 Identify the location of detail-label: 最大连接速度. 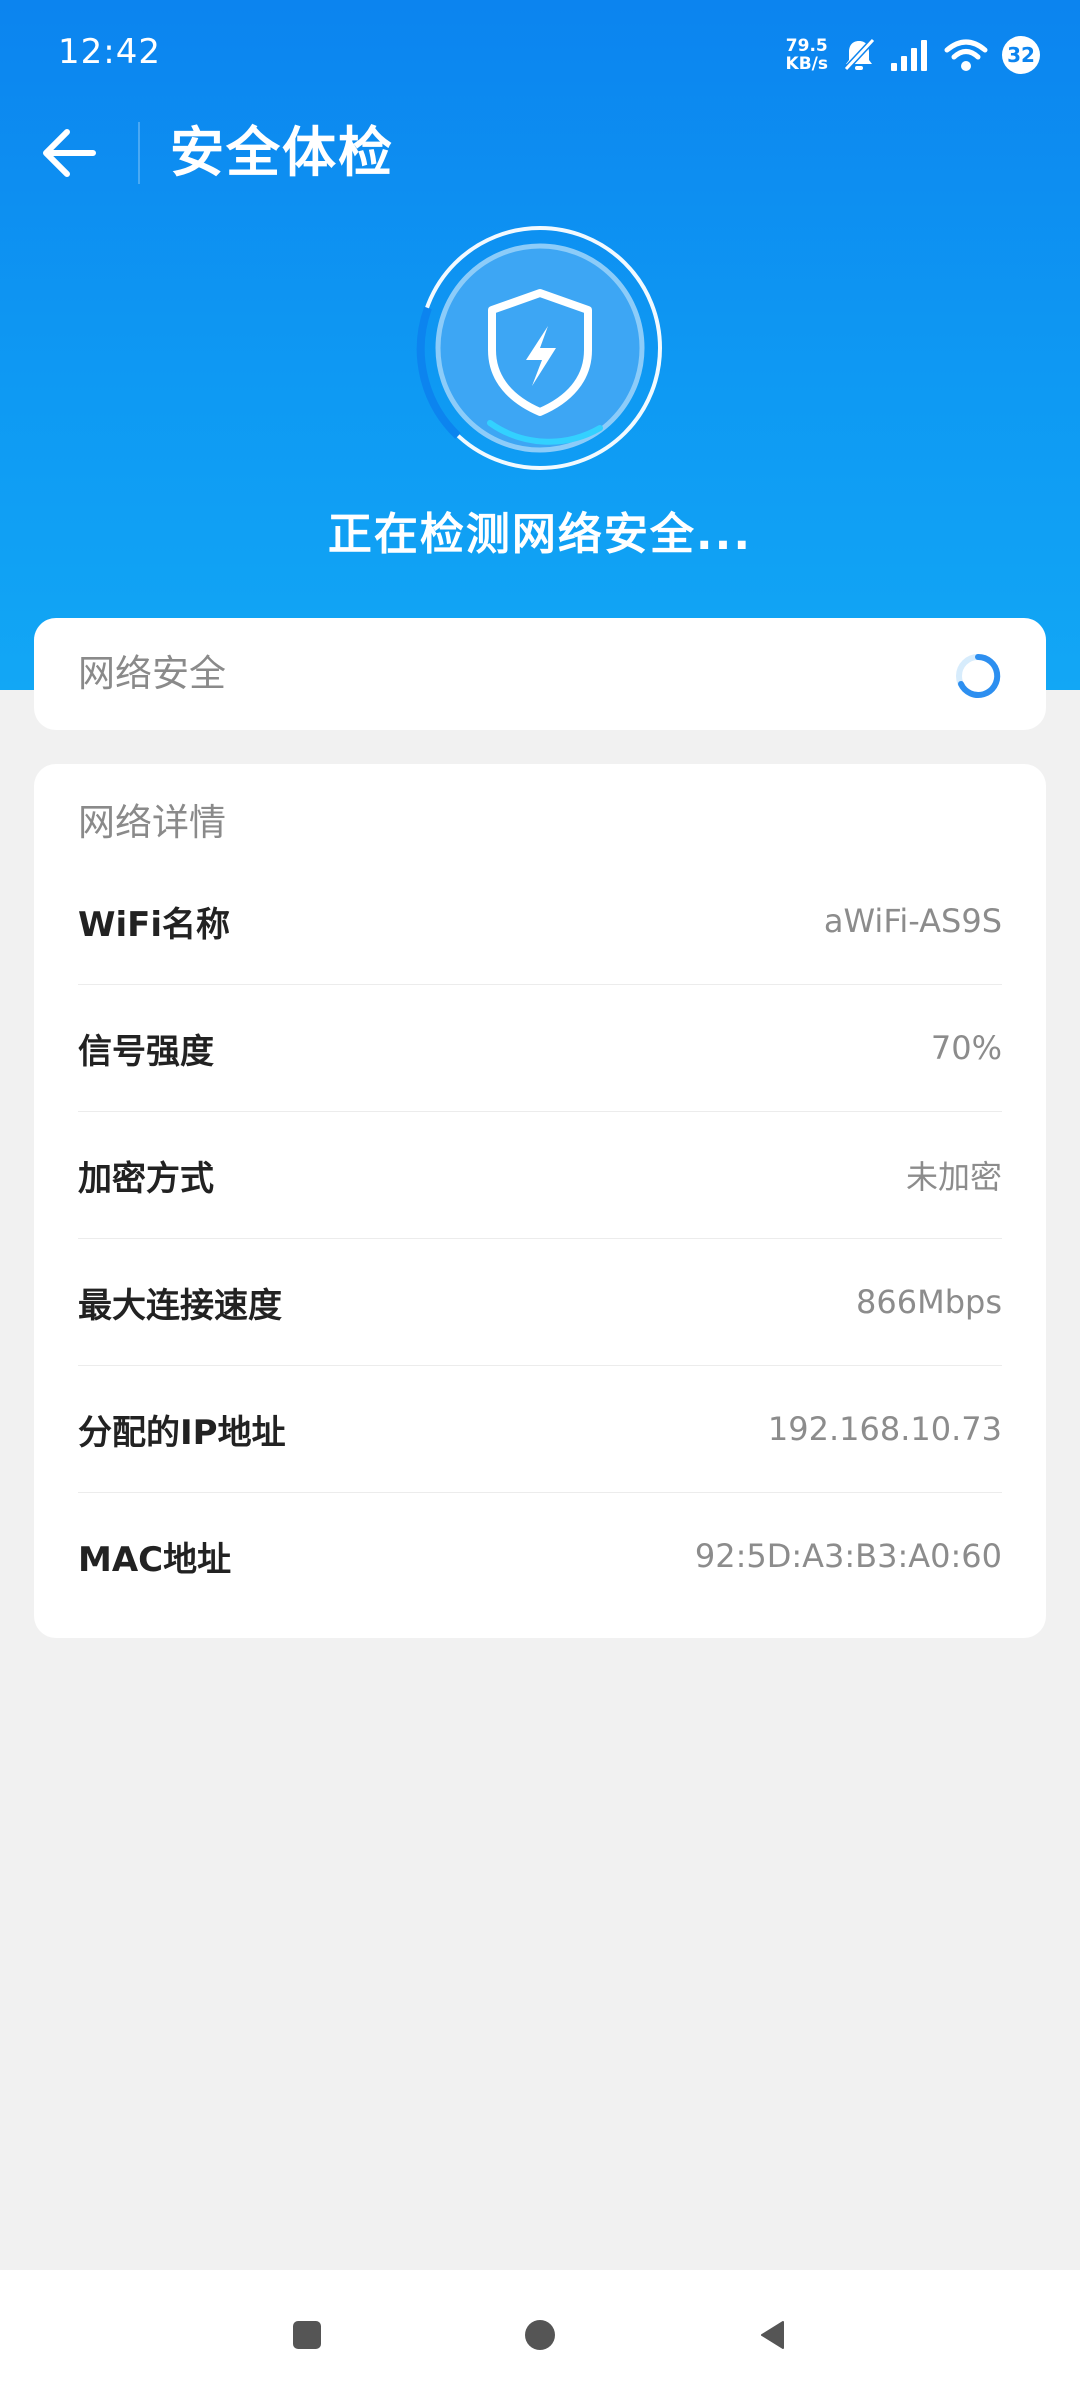
(180, 1305).